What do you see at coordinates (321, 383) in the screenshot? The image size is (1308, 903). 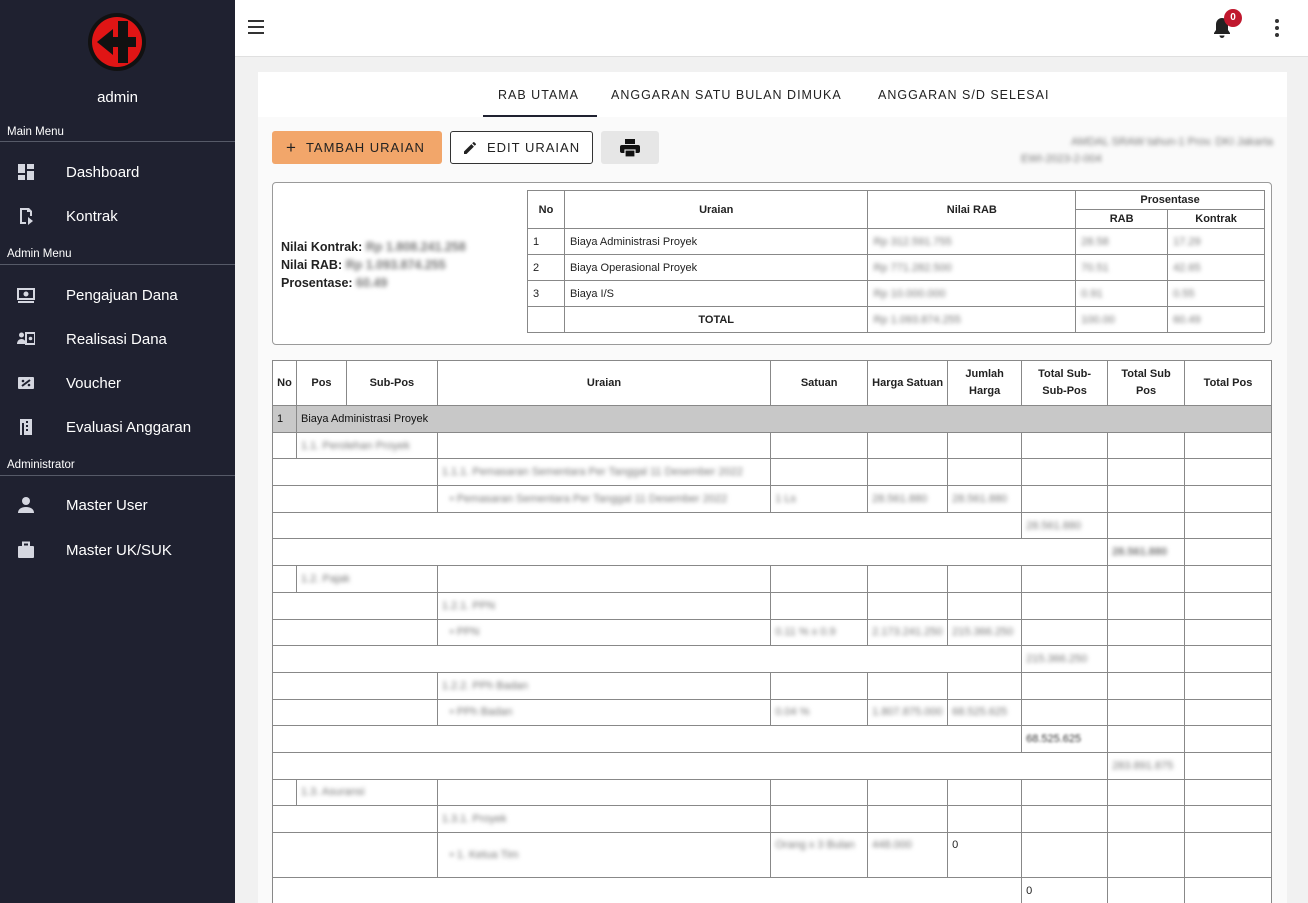 I see `header-pos: Pos` at bounding box center [321, 383].